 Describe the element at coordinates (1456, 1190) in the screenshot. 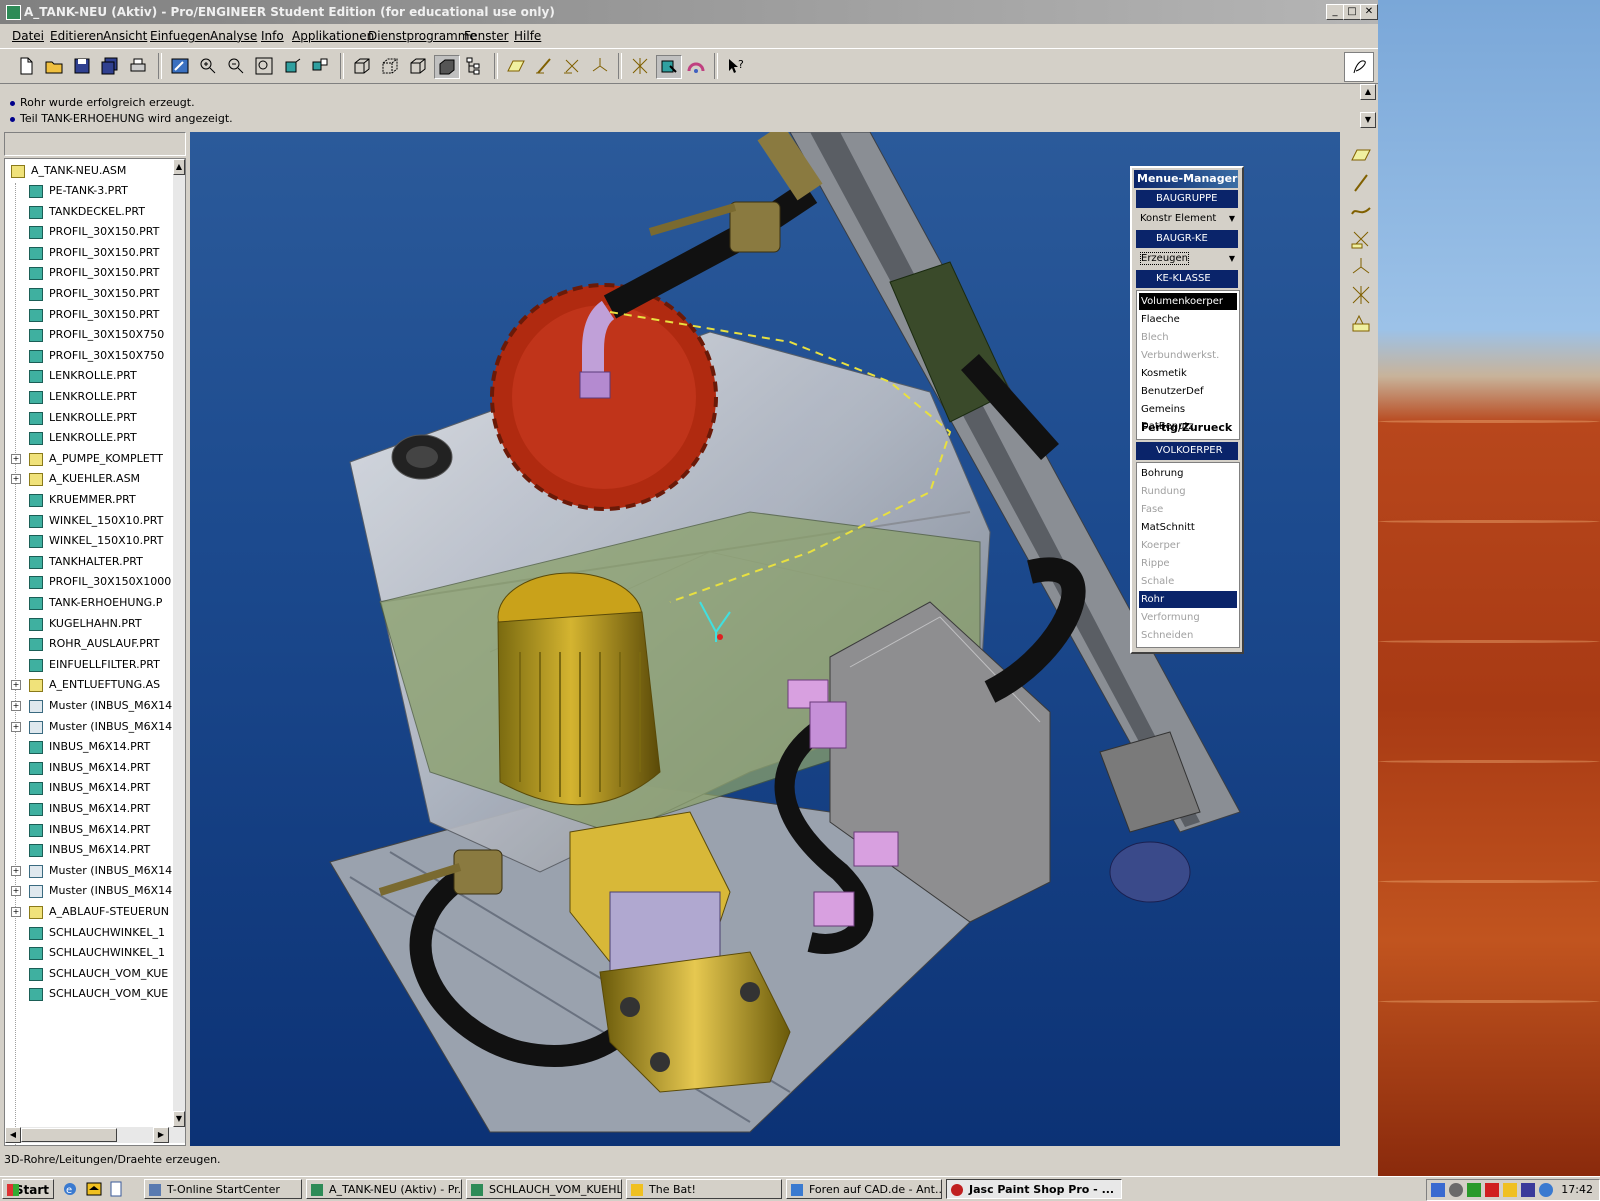

I see `volume-icon` at that location.